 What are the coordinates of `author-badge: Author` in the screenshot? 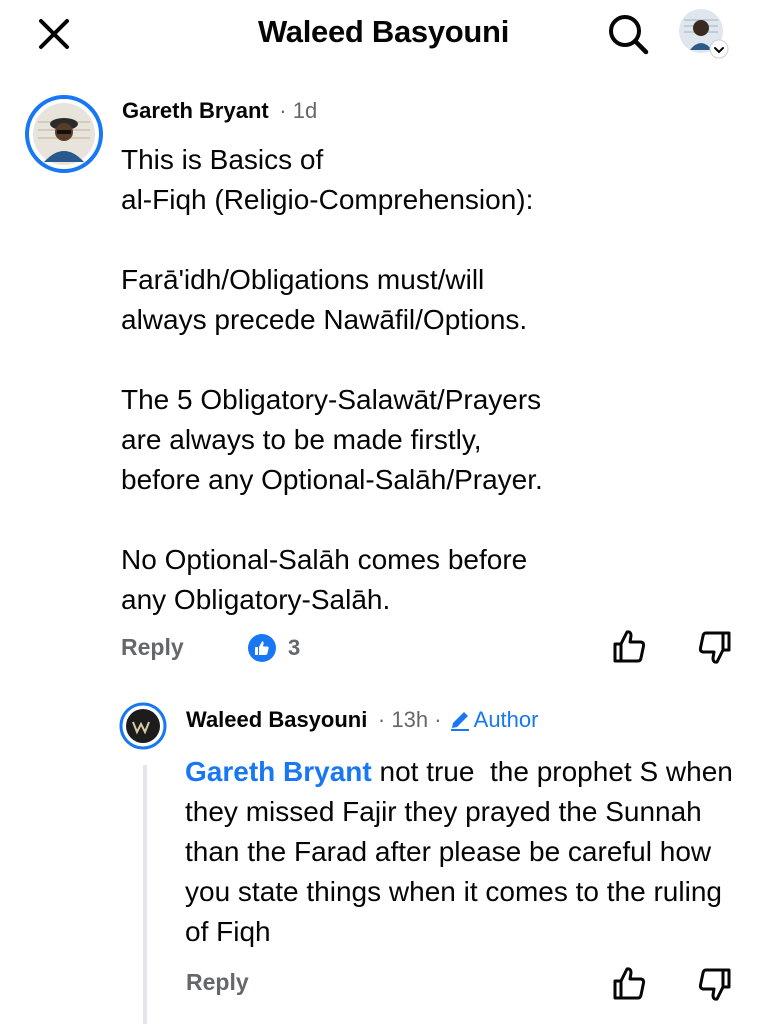 It's located at (493, 720).